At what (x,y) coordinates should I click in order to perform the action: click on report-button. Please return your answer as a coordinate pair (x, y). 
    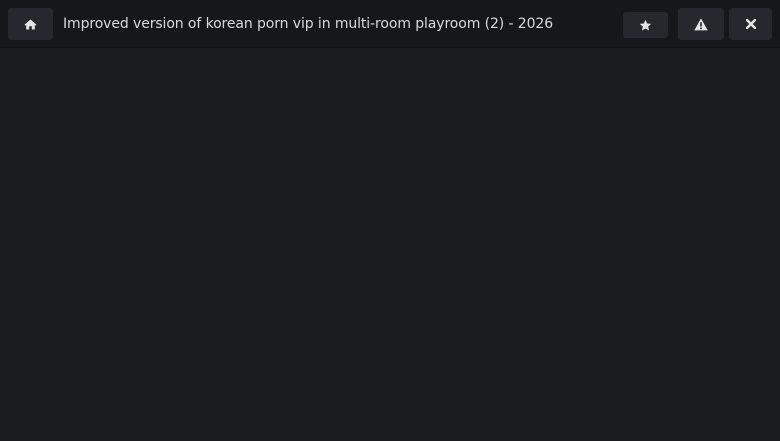
    Looking at the image, I should click on (701, 24).